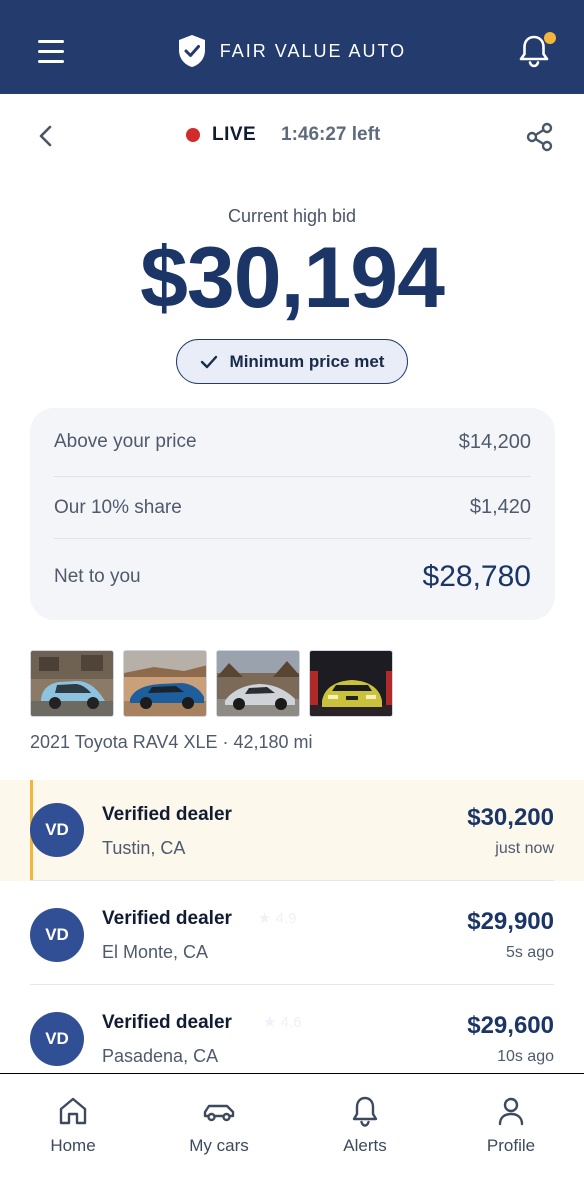  I want to click on nav-label: Alerts, so click(365, 1145).